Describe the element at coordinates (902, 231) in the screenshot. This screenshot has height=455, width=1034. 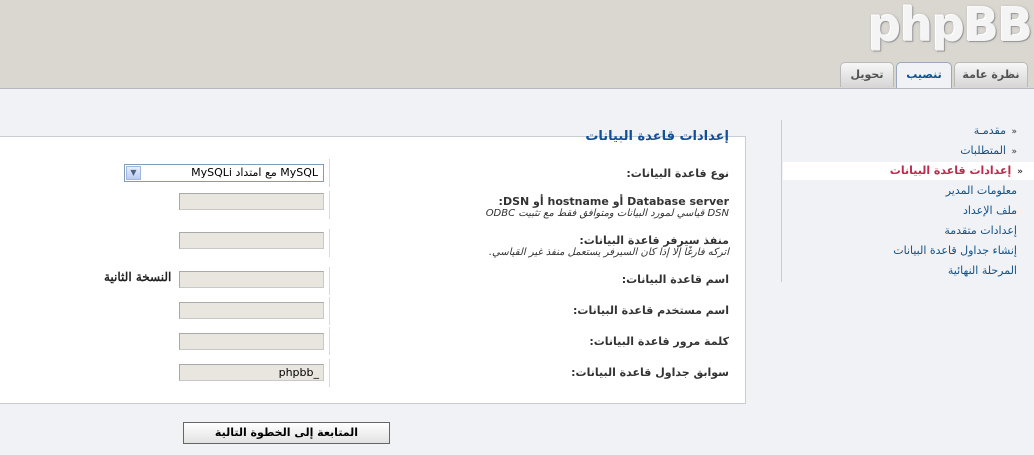
I see `sidebar-item-advanced: إعدادات متقدمة` at that location.